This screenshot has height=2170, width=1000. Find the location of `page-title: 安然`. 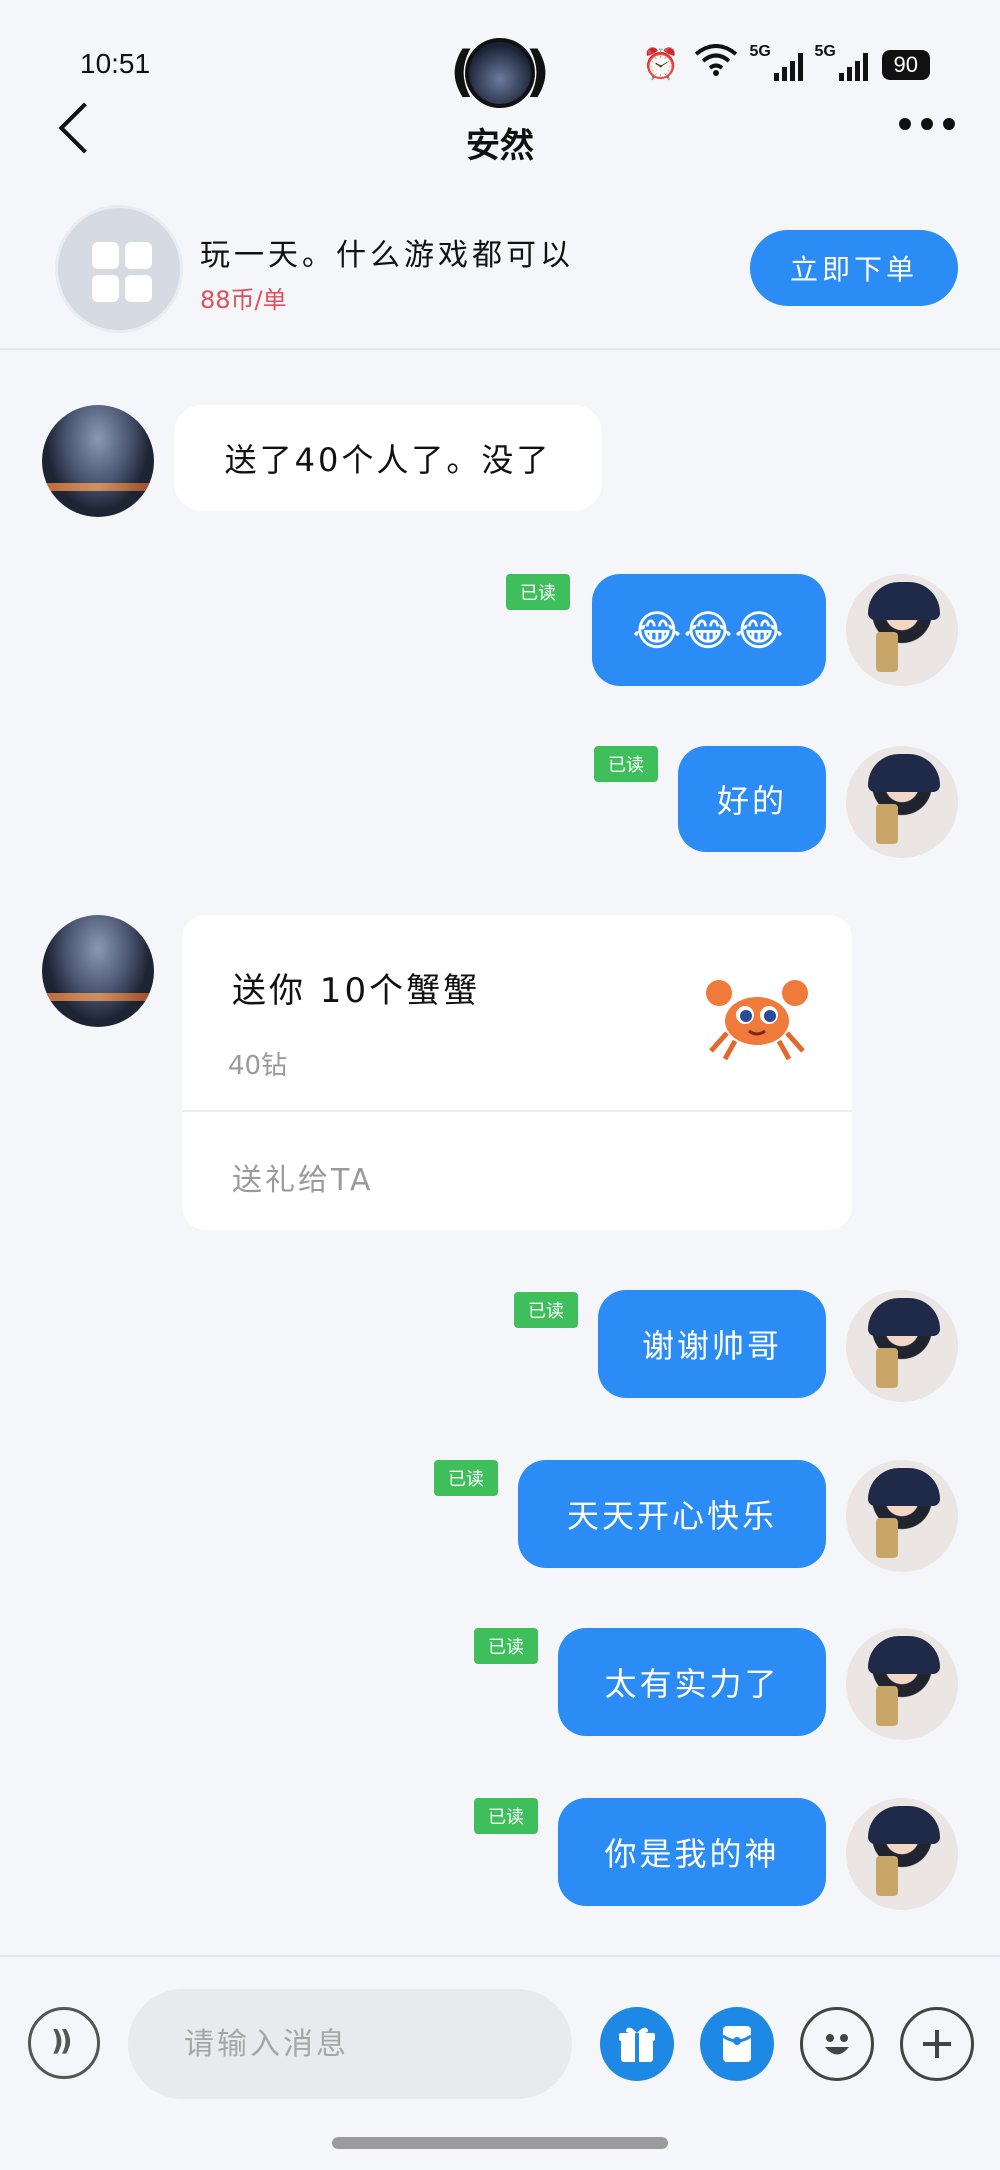

page-title: 安然 is located at coordinates (500, 146).